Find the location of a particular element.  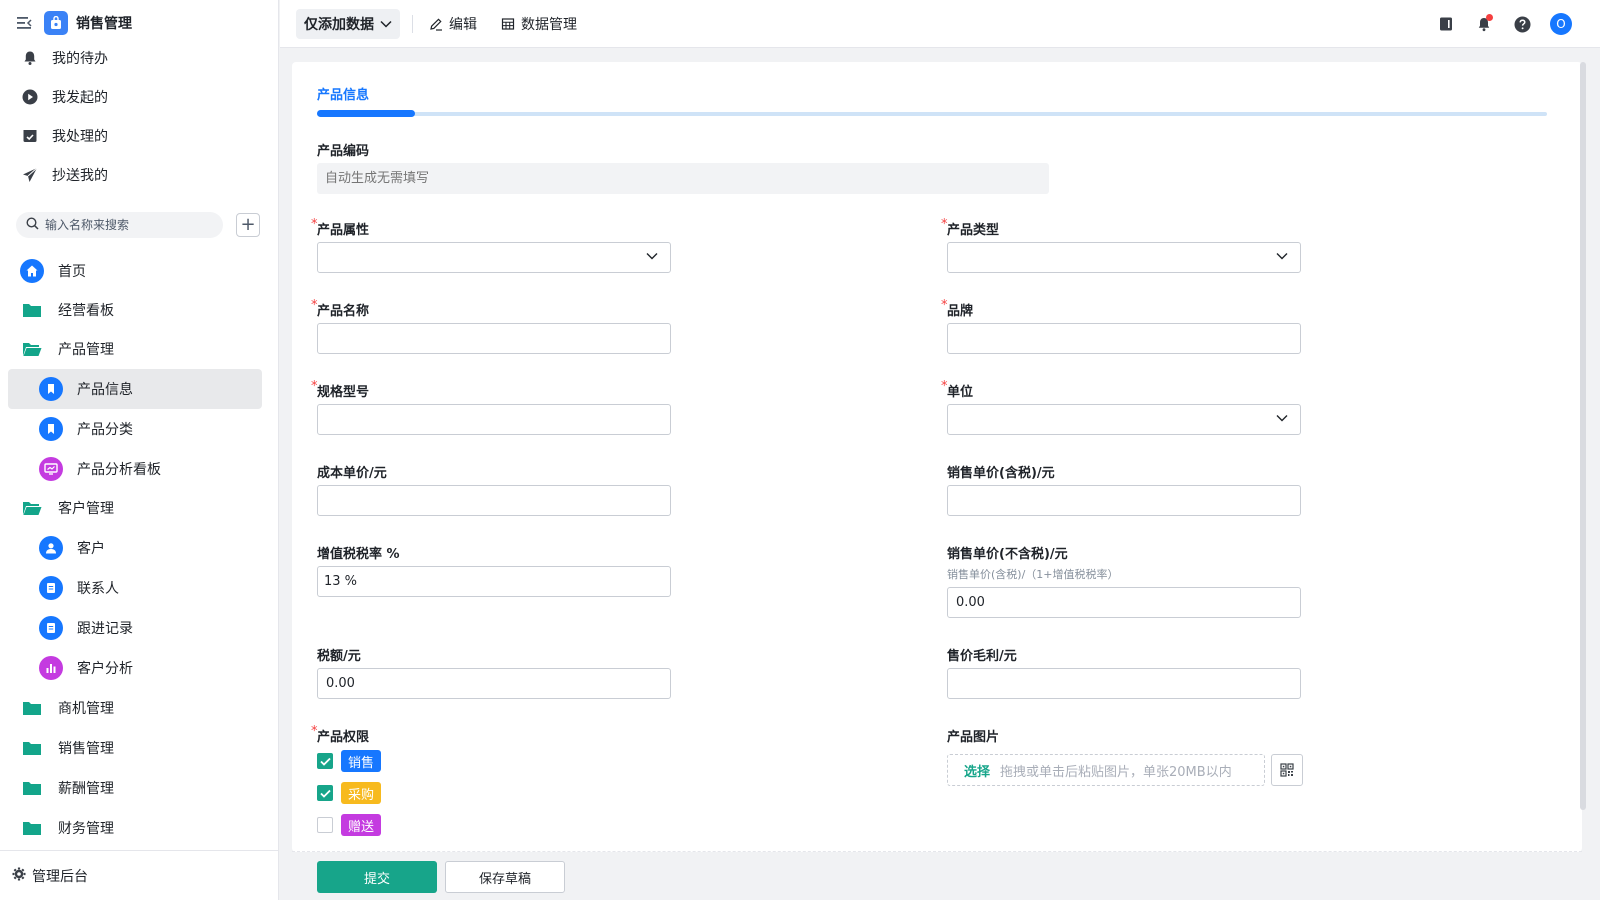

bar-chart-icon is located at coordinates (51, 668).